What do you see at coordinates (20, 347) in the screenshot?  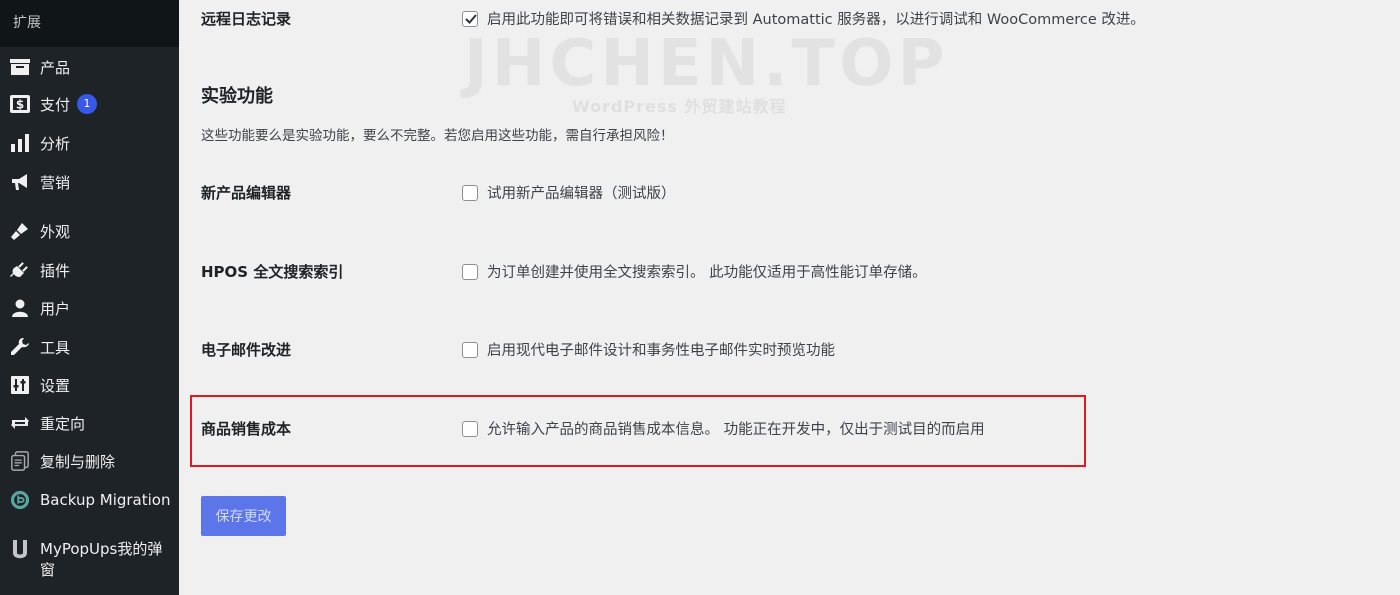 I see `wrench-icon` at bounding box center [20, 347].